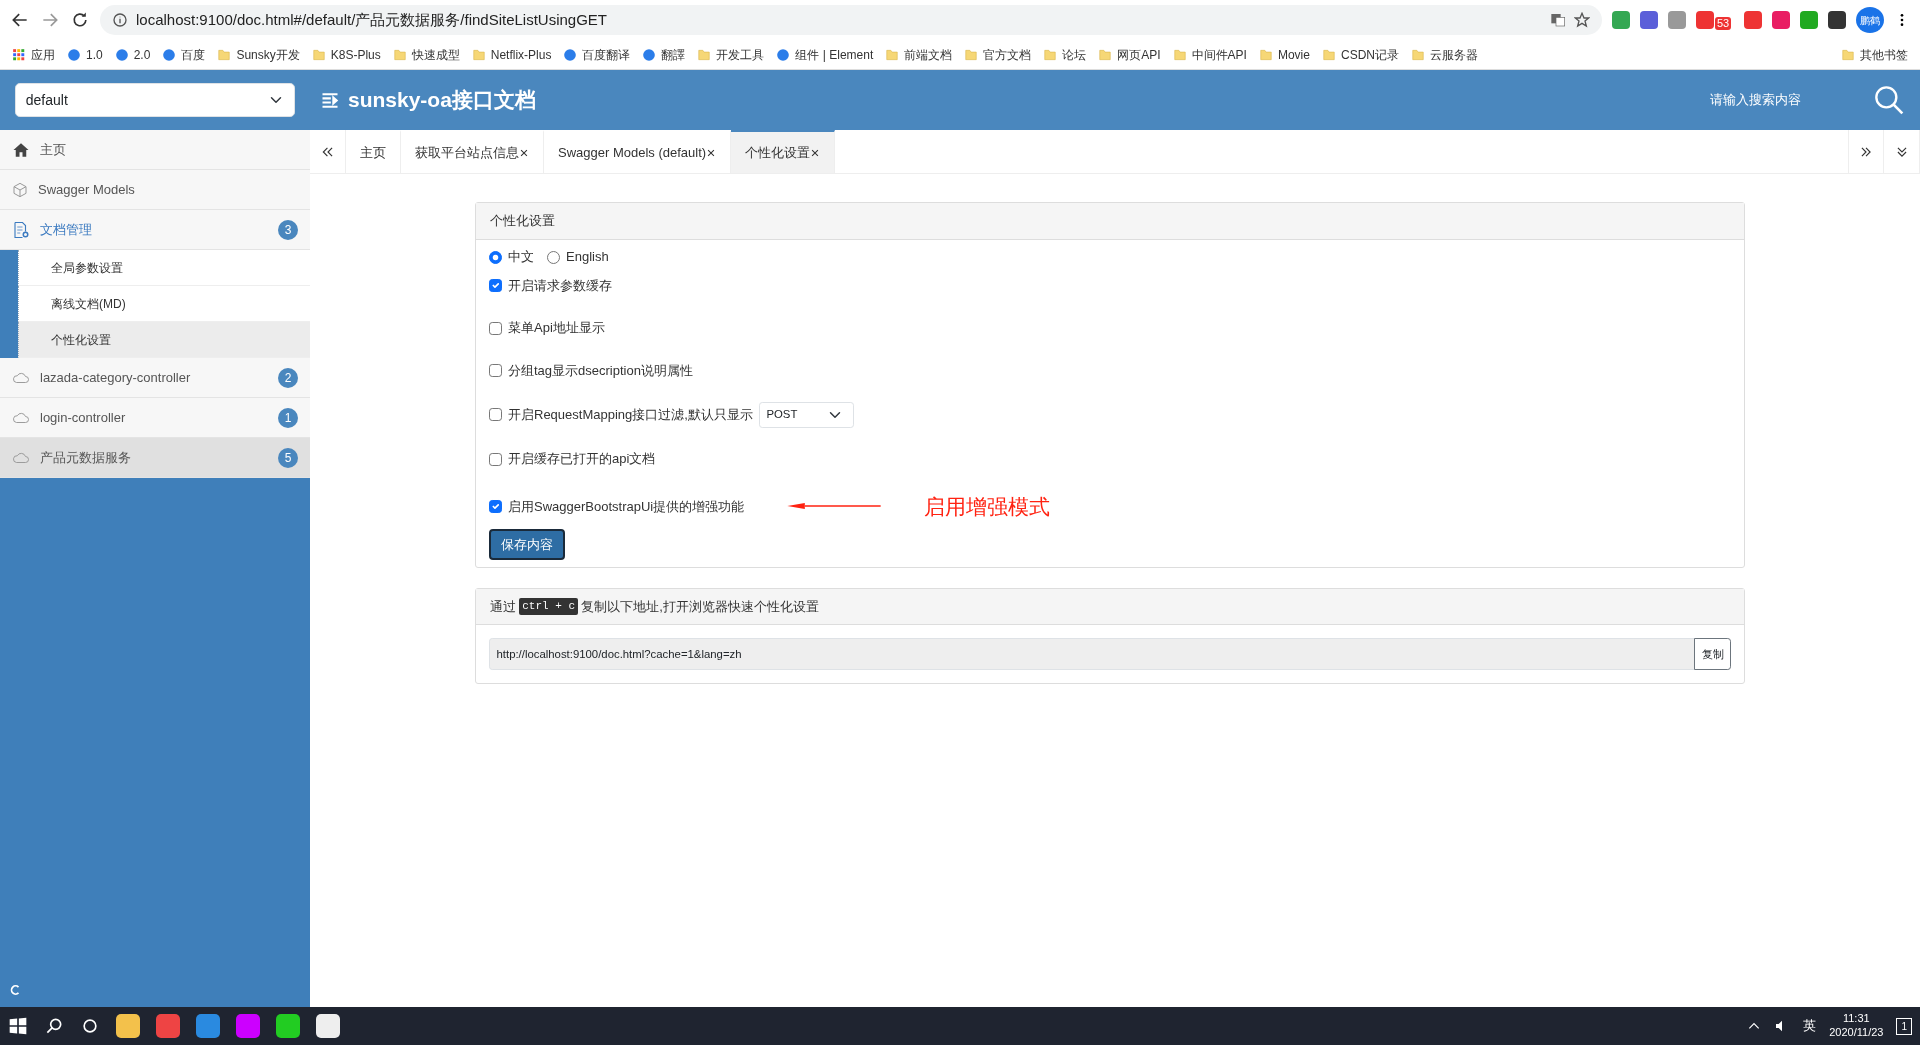  I want to click on bookmark: K8S-Plus, so click(346, 54).